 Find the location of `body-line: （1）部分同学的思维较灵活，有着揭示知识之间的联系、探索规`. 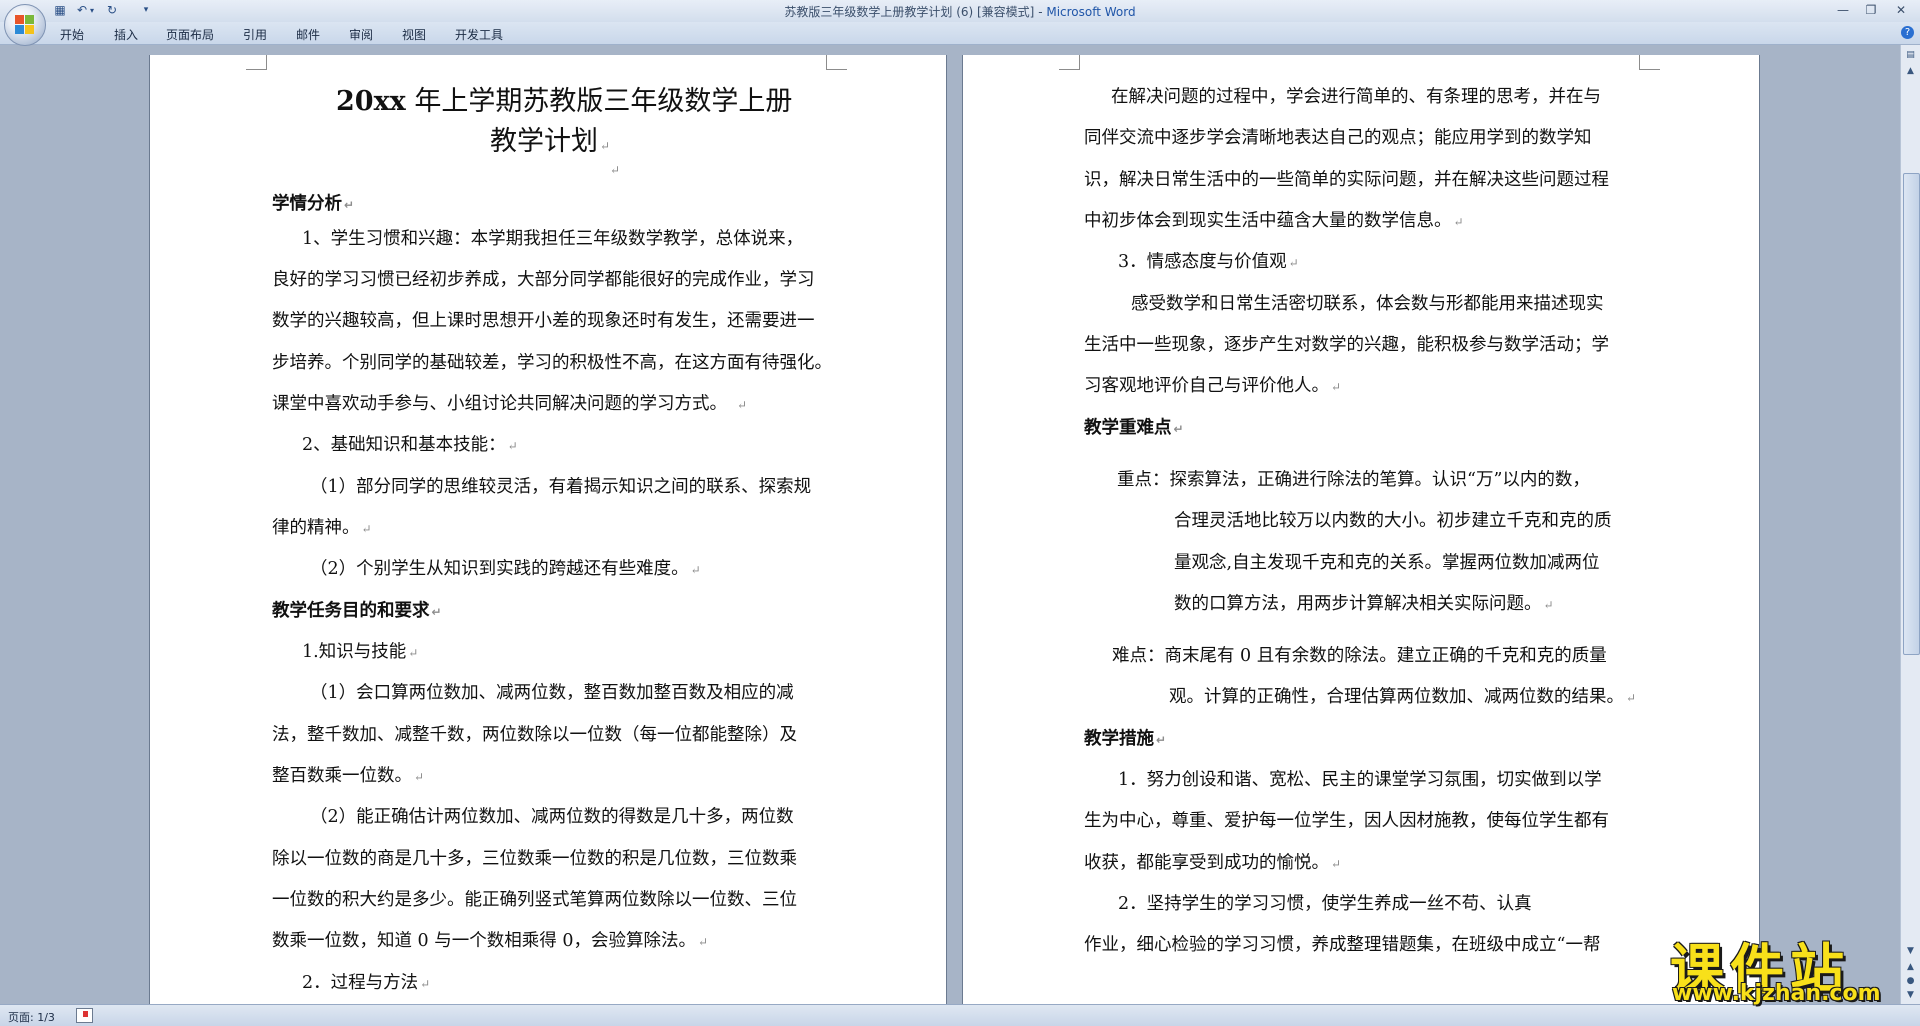

body-line: （1）部分同学的思维较灵活，有着揭示知识之间的联系、探索规 is located at coordinates (561, 487).